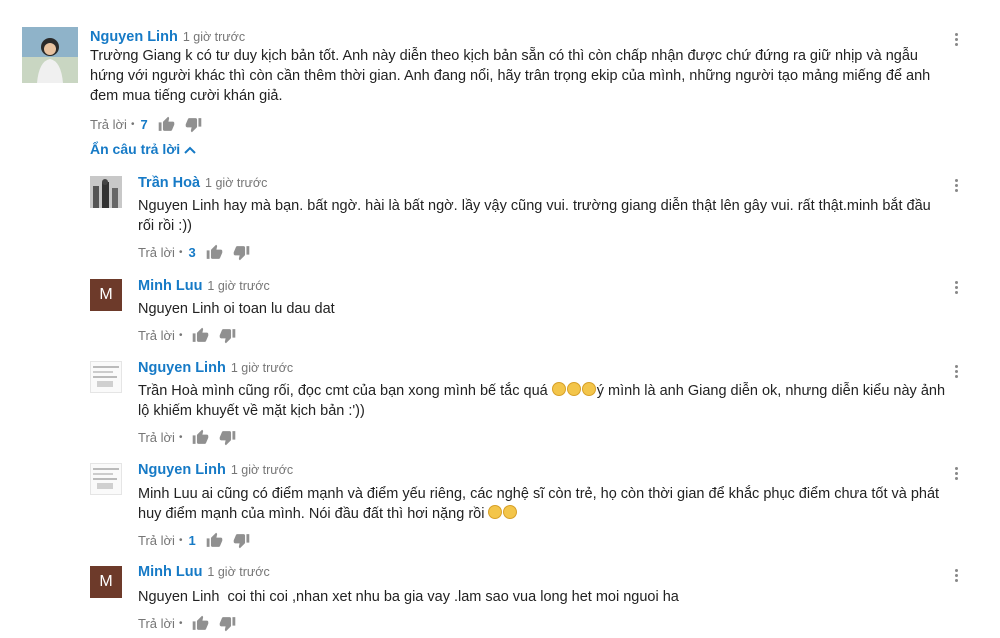 The width and height of the screenshot is (1000, 638). I want to click on author-name: Trần Hoà, so click(169, 183).